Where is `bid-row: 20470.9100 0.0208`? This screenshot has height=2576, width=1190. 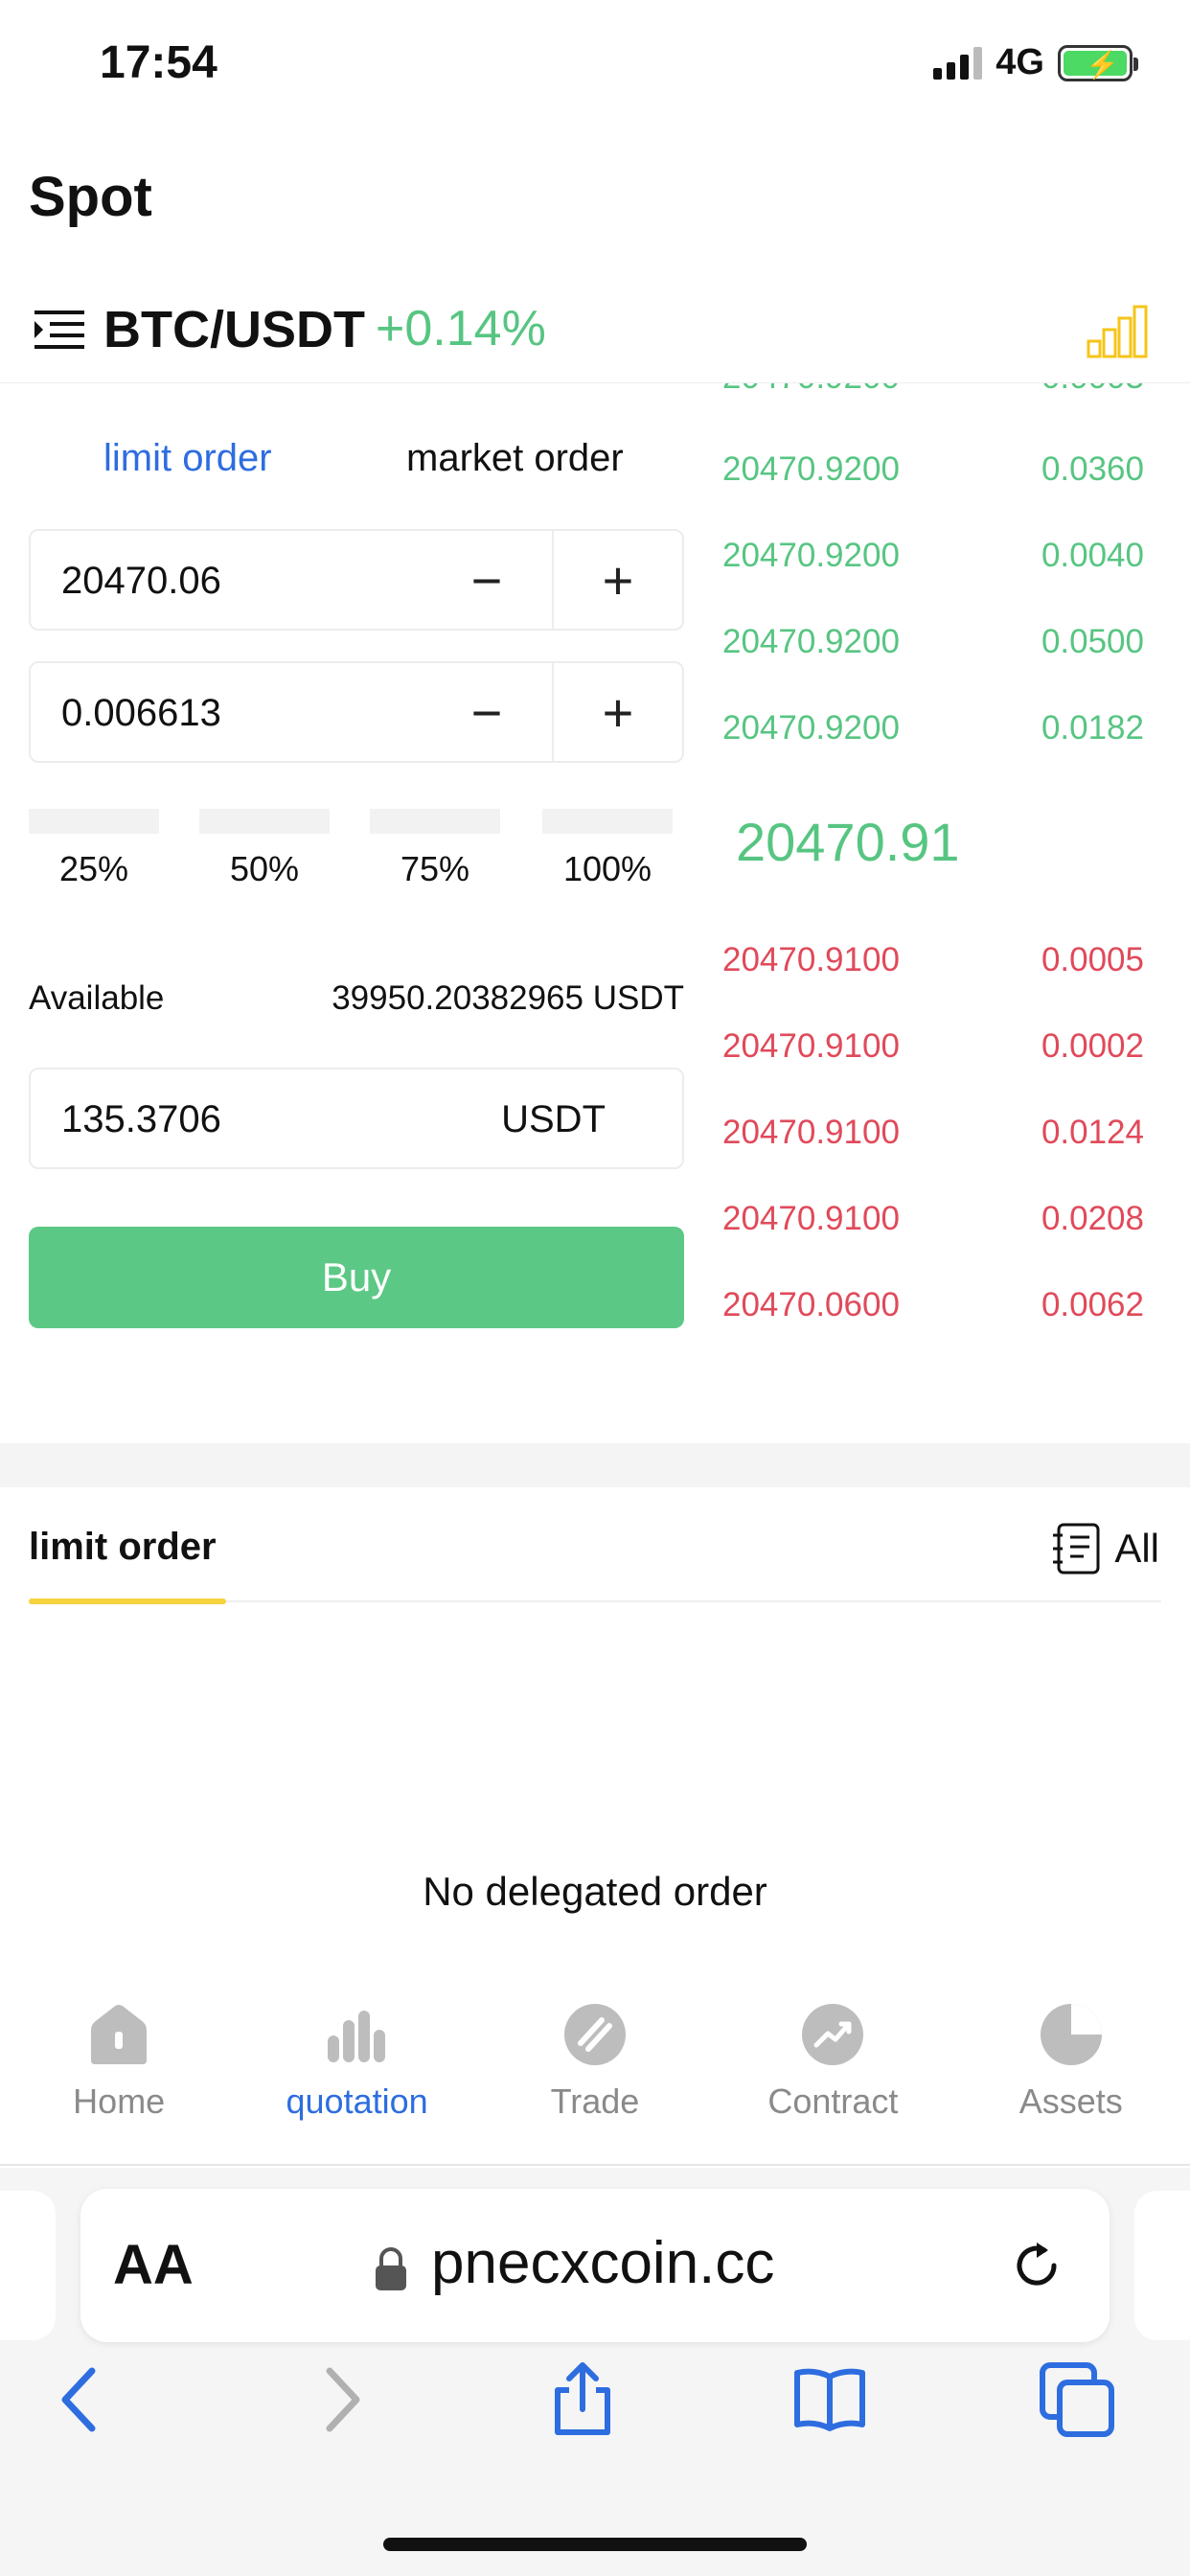 bid-row: 20470.9100 0.0208 is located at coordinates (933, 1243).